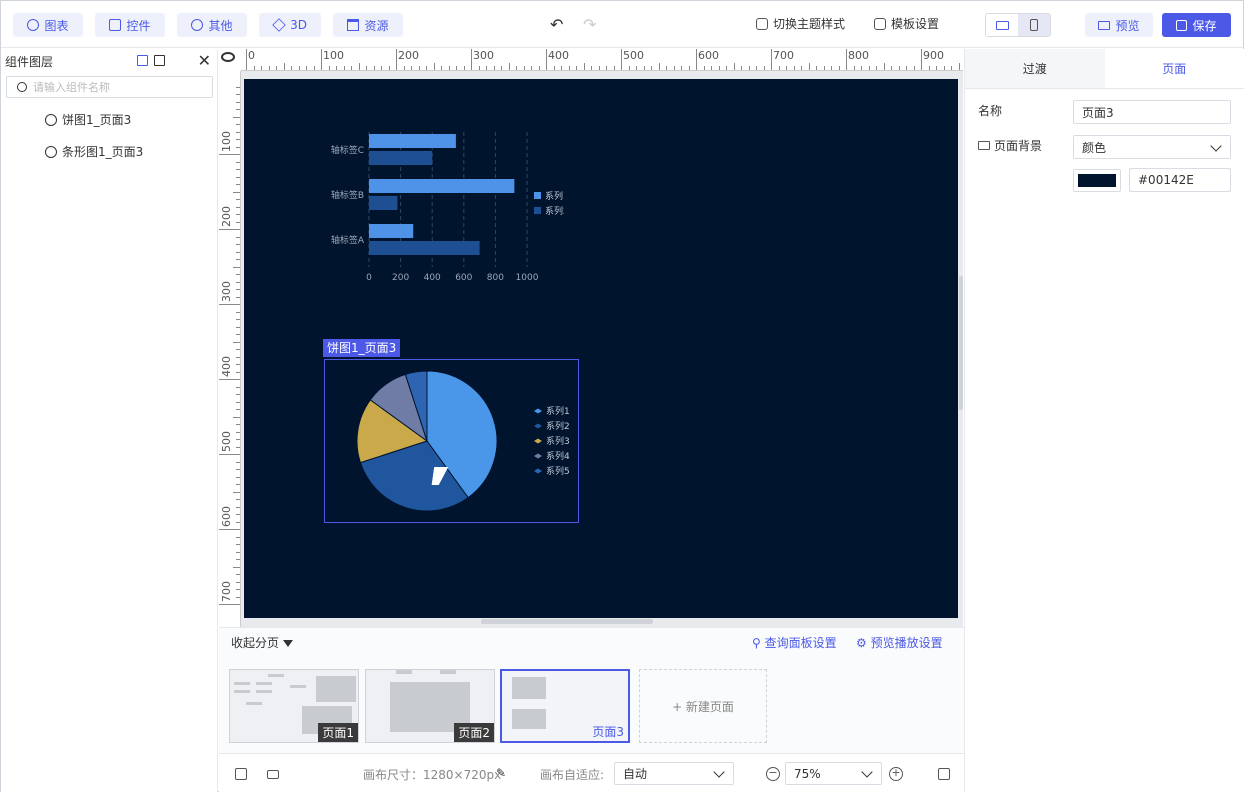 Image resolution: width=1244 pixels, height=792 pixels. What do you see at coordinates (794, 642) in the screenshot?
I see `query-panel-settings-button: ⚲ 查询面板设置` at bounding box center [794, 642].